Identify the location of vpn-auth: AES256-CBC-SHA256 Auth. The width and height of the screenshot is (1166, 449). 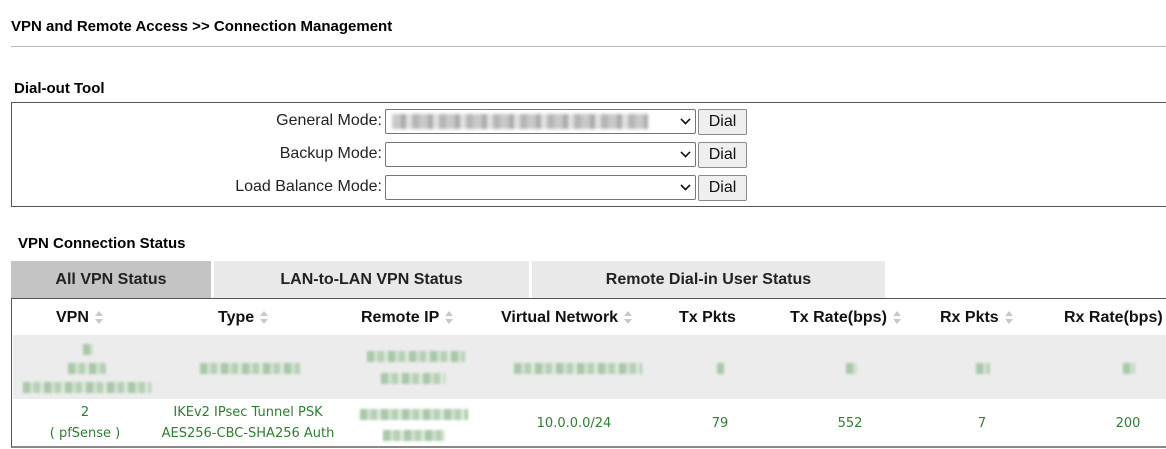
(248, 433).